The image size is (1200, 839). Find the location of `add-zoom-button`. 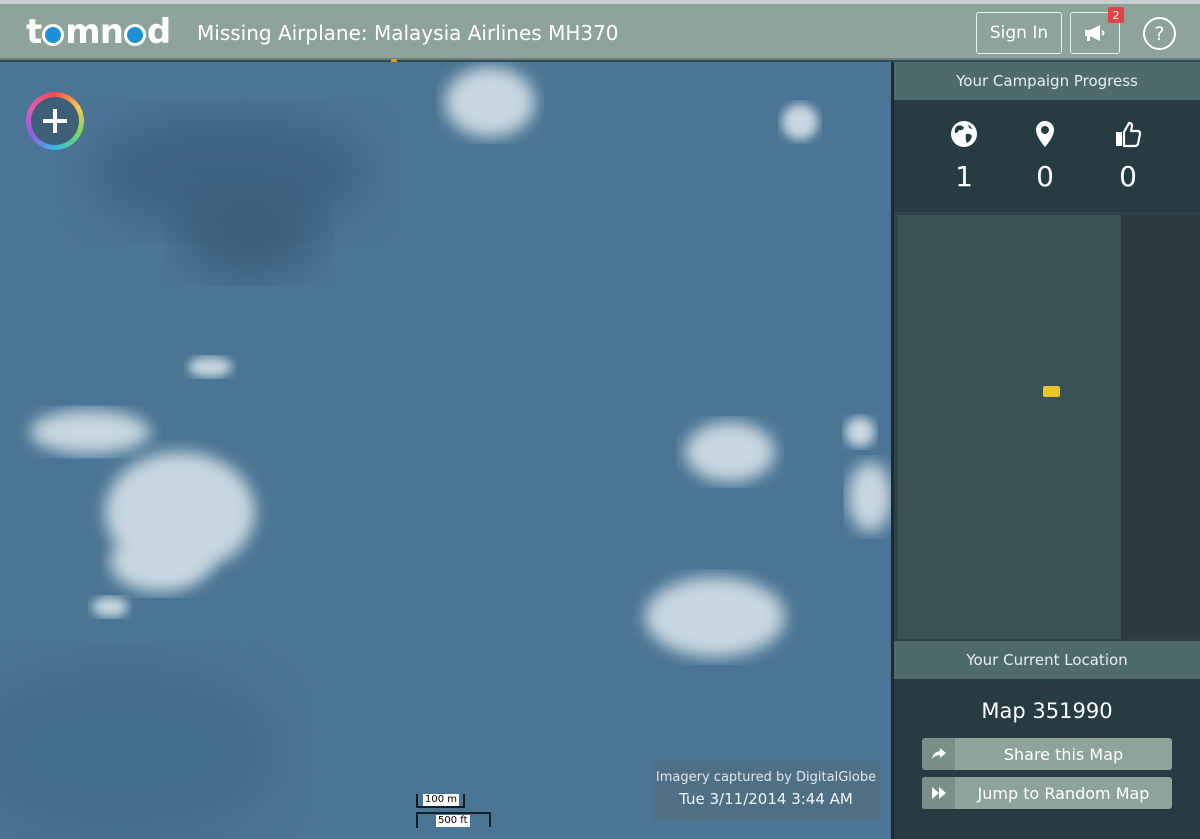

add-zoom-button is located at coordinates (55, 121).